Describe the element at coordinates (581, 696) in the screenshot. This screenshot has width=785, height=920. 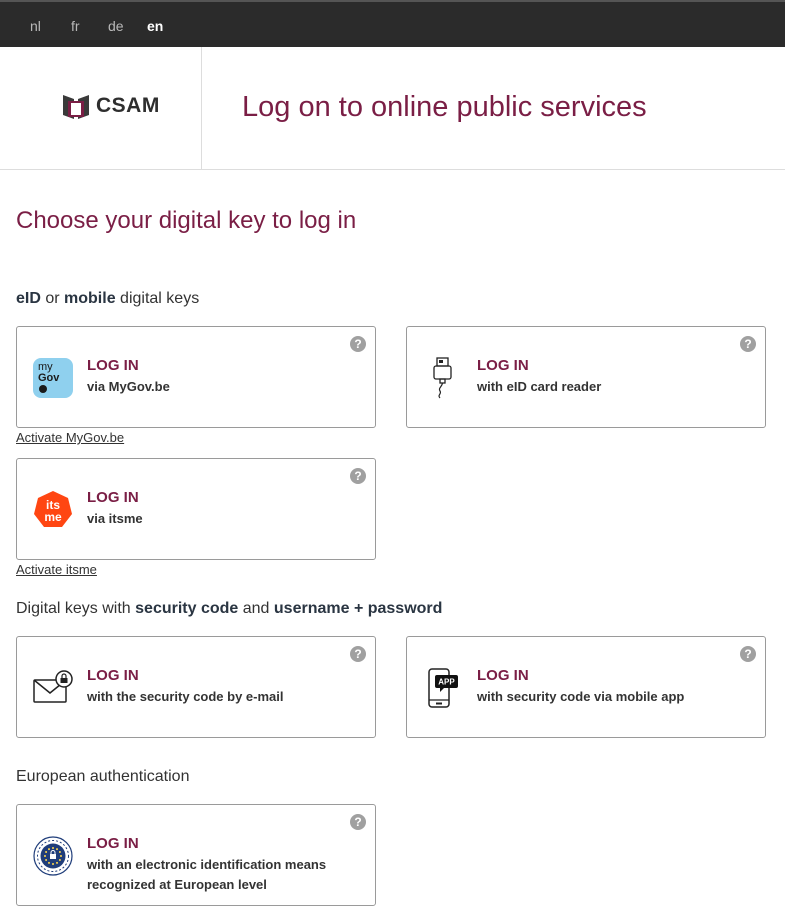
I see `login-method: with security code via mobile app` at that location.